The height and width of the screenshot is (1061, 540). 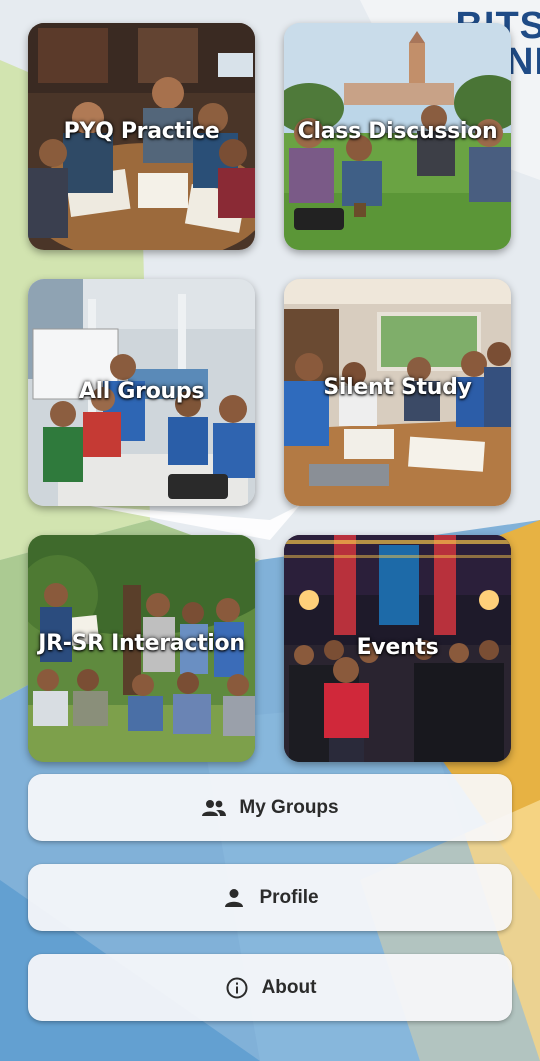 I want to click on tile-silent-study: Silent Study, so click(x=397, y=392).